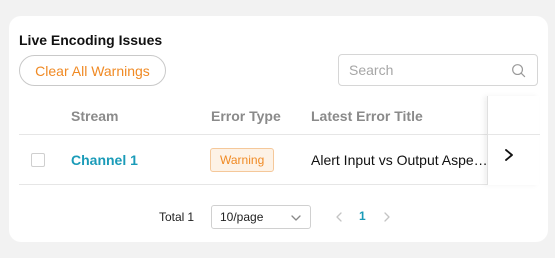  I want to click on chevron-down-icon, so click(296, 218).